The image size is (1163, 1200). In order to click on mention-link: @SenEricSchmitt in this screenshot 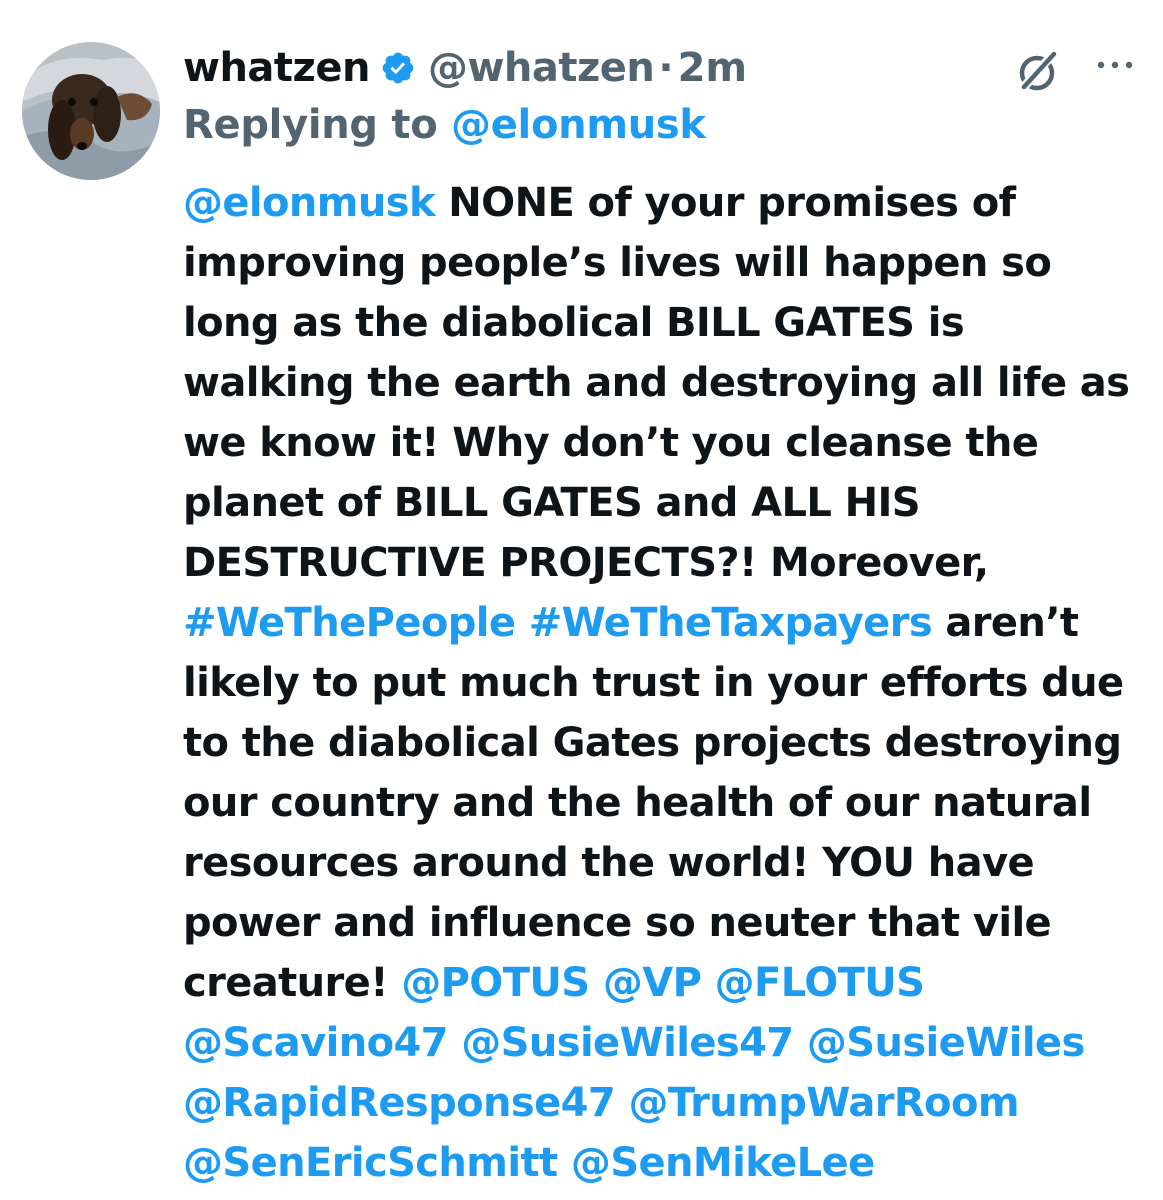, I will do `click(370, 1163)`.